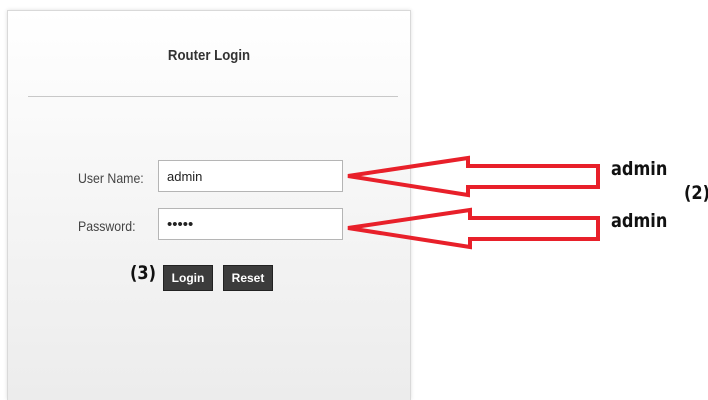 The width and height of the screenshot is (708, 400). I want to click on username-arrow-icon, so click(473, 176).